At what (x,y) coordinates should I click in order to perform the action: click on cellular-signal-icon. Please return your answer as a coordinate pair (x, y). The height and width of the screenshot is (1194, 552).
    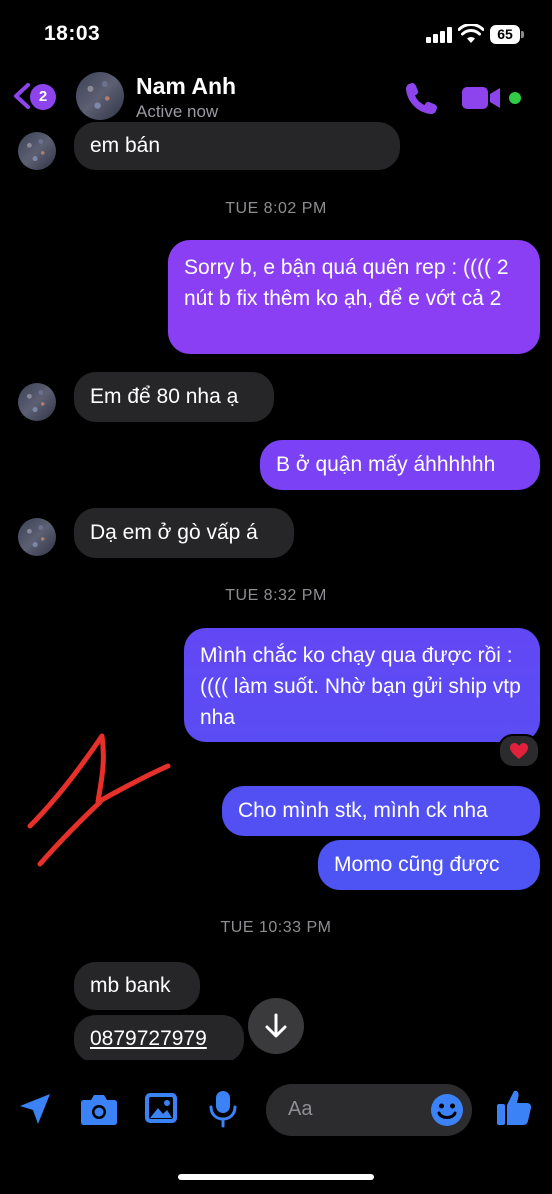
    Looking at the image, I should click on (440, 35).